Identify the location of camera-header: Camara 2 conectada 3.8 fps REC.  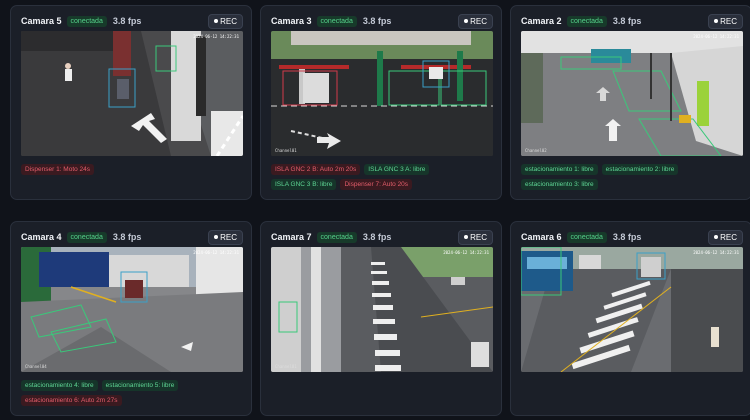
(632, 21).